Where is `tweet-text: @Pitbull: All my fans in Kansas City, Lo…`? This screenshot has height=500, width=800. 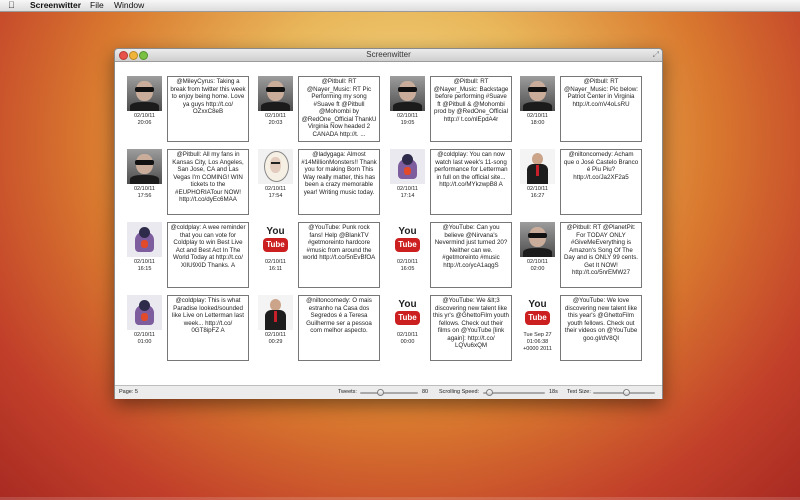
tweet-text: @Pitbull: All my fans in Kansas City, Lo… is located at coordinates (208, 182).